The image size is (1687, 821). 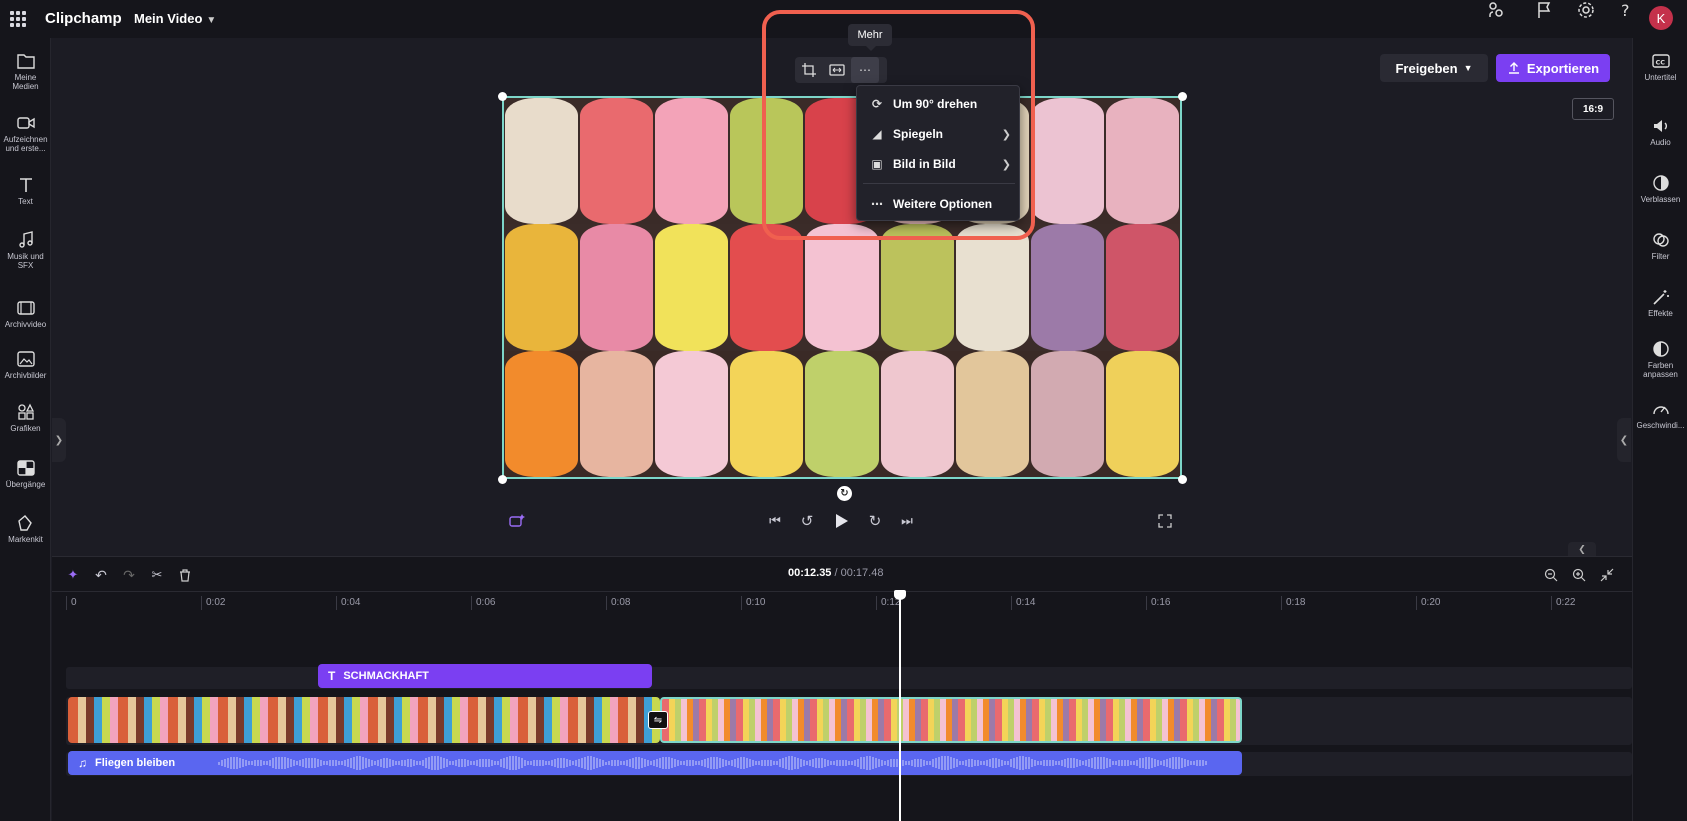 What do you see at coordinates (157, 575) in the screenshot?
I see `split-button: ✂` at bounding box center [157, 575].